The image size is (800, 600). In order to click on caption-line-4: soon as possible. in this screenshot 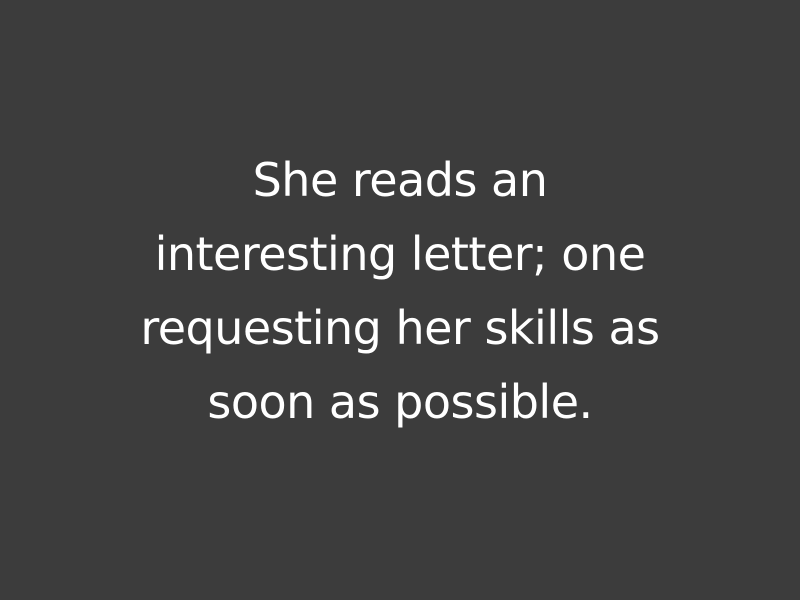, I will do `click(400, 402)`.